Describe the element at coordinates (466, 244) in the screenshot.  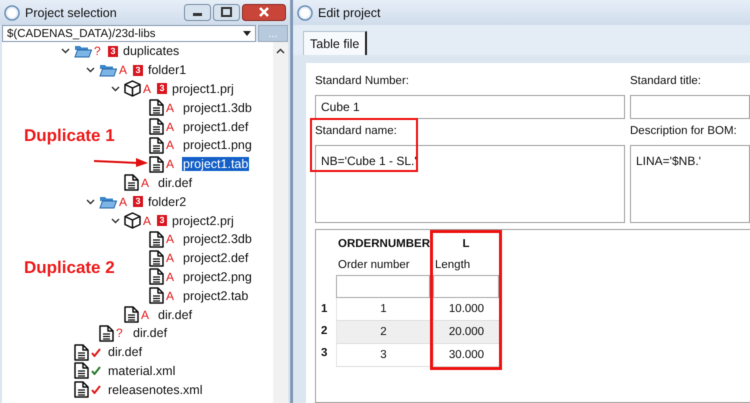
I see `column-header: L` at that location.